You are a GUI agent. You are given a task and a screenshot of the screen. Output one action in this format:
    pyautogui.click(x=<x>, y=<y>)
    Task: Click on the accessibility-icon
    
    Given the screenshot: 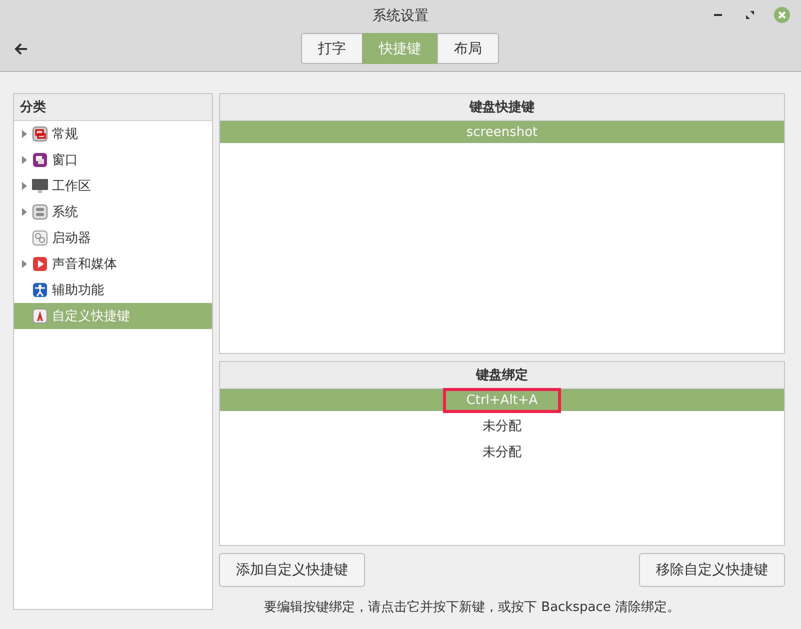 What is the action you would take?
    pyautogui.click(x=40, y=290)
    